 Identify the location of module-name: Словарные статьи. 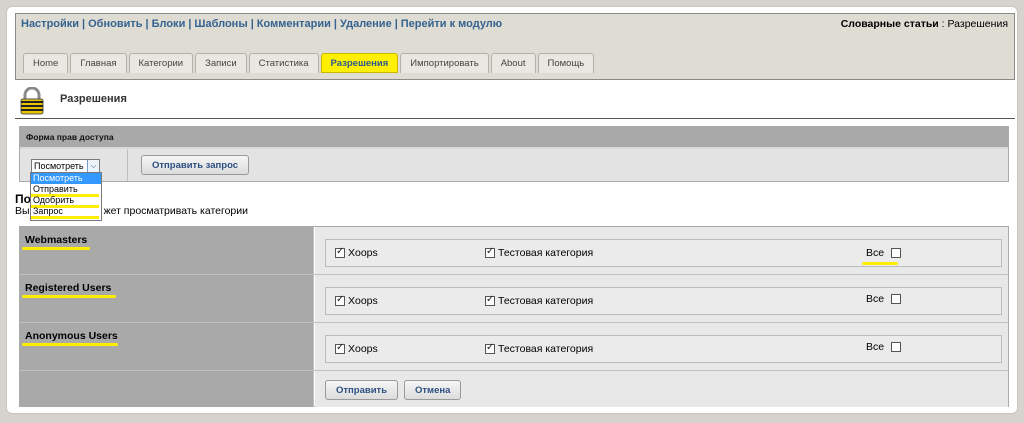
(889, 24).